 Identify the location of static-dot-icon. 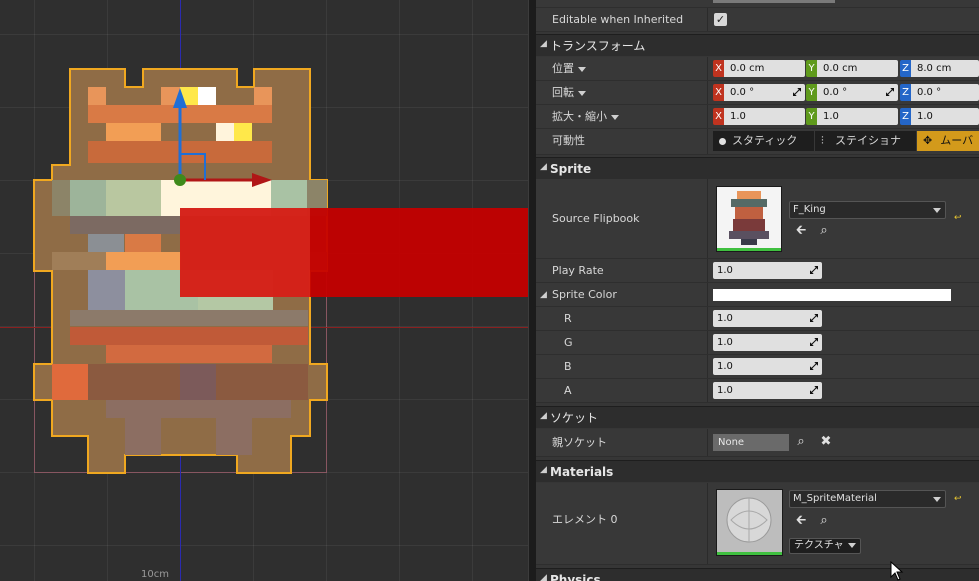
(722, 141).